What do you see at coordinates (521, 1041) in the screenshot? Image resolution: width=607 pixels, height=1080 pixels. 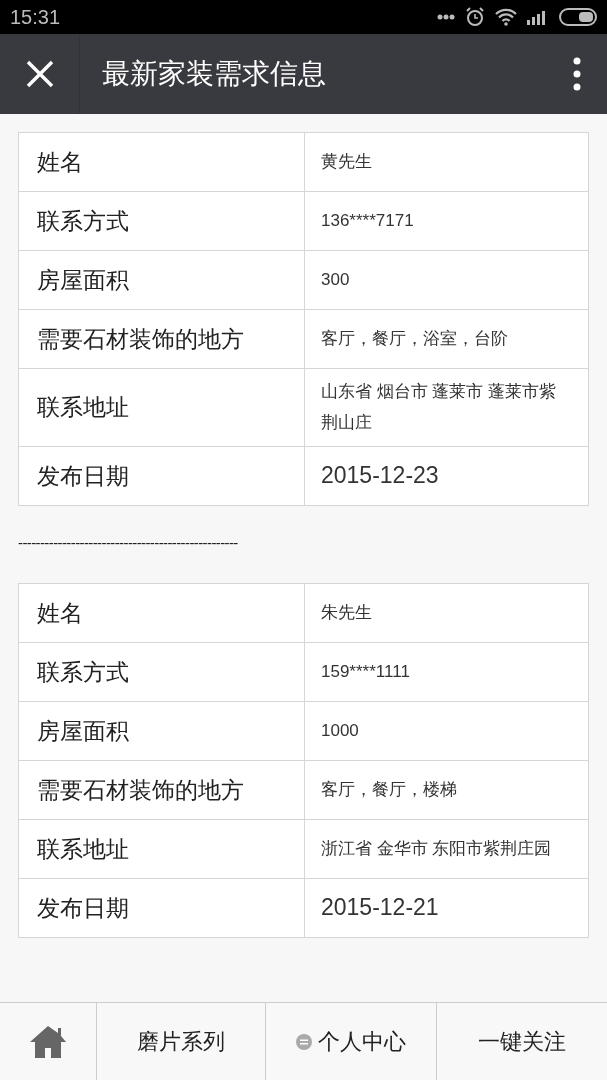 I see `nav-button: 一键关注` at bounding box center [521, 1041].